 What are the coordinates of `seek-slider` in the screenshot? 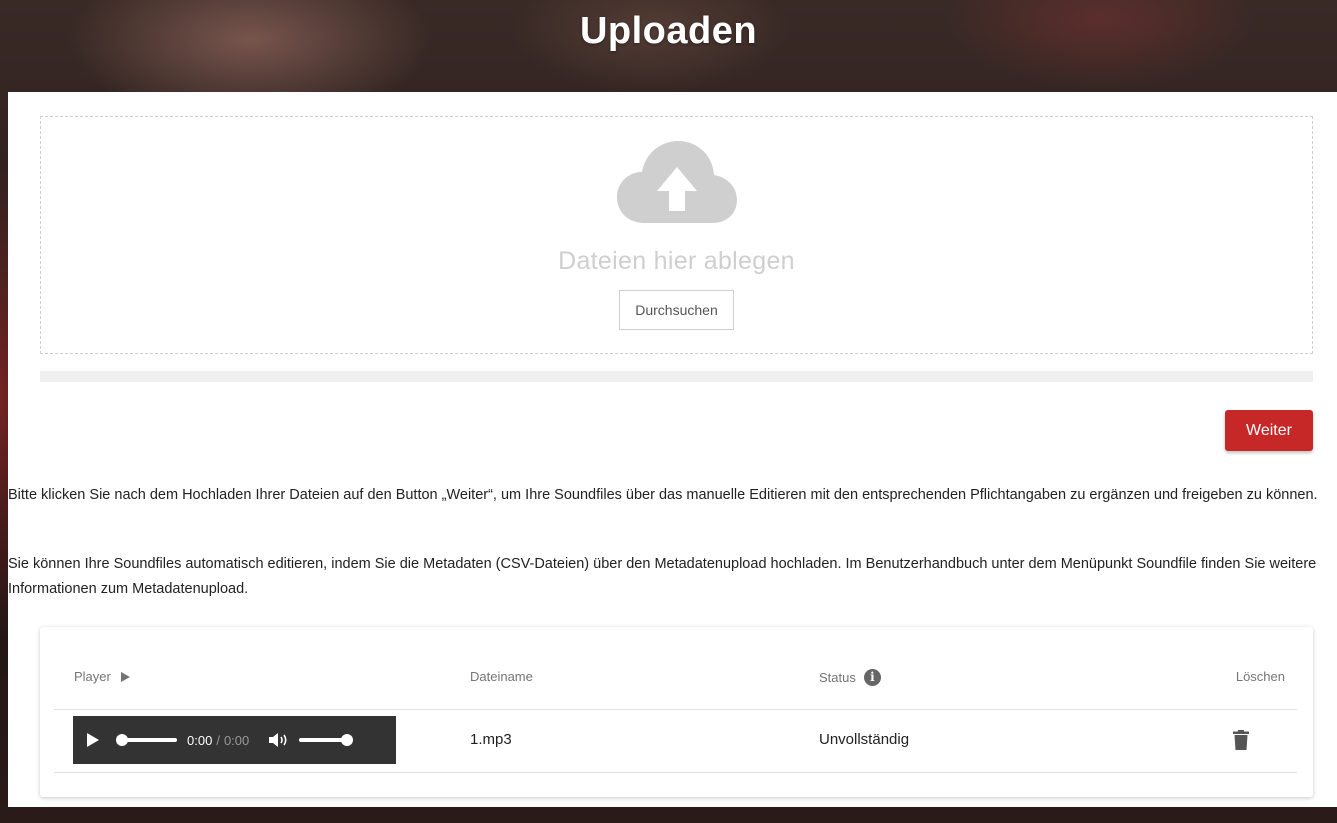 It's located at (146, 740).